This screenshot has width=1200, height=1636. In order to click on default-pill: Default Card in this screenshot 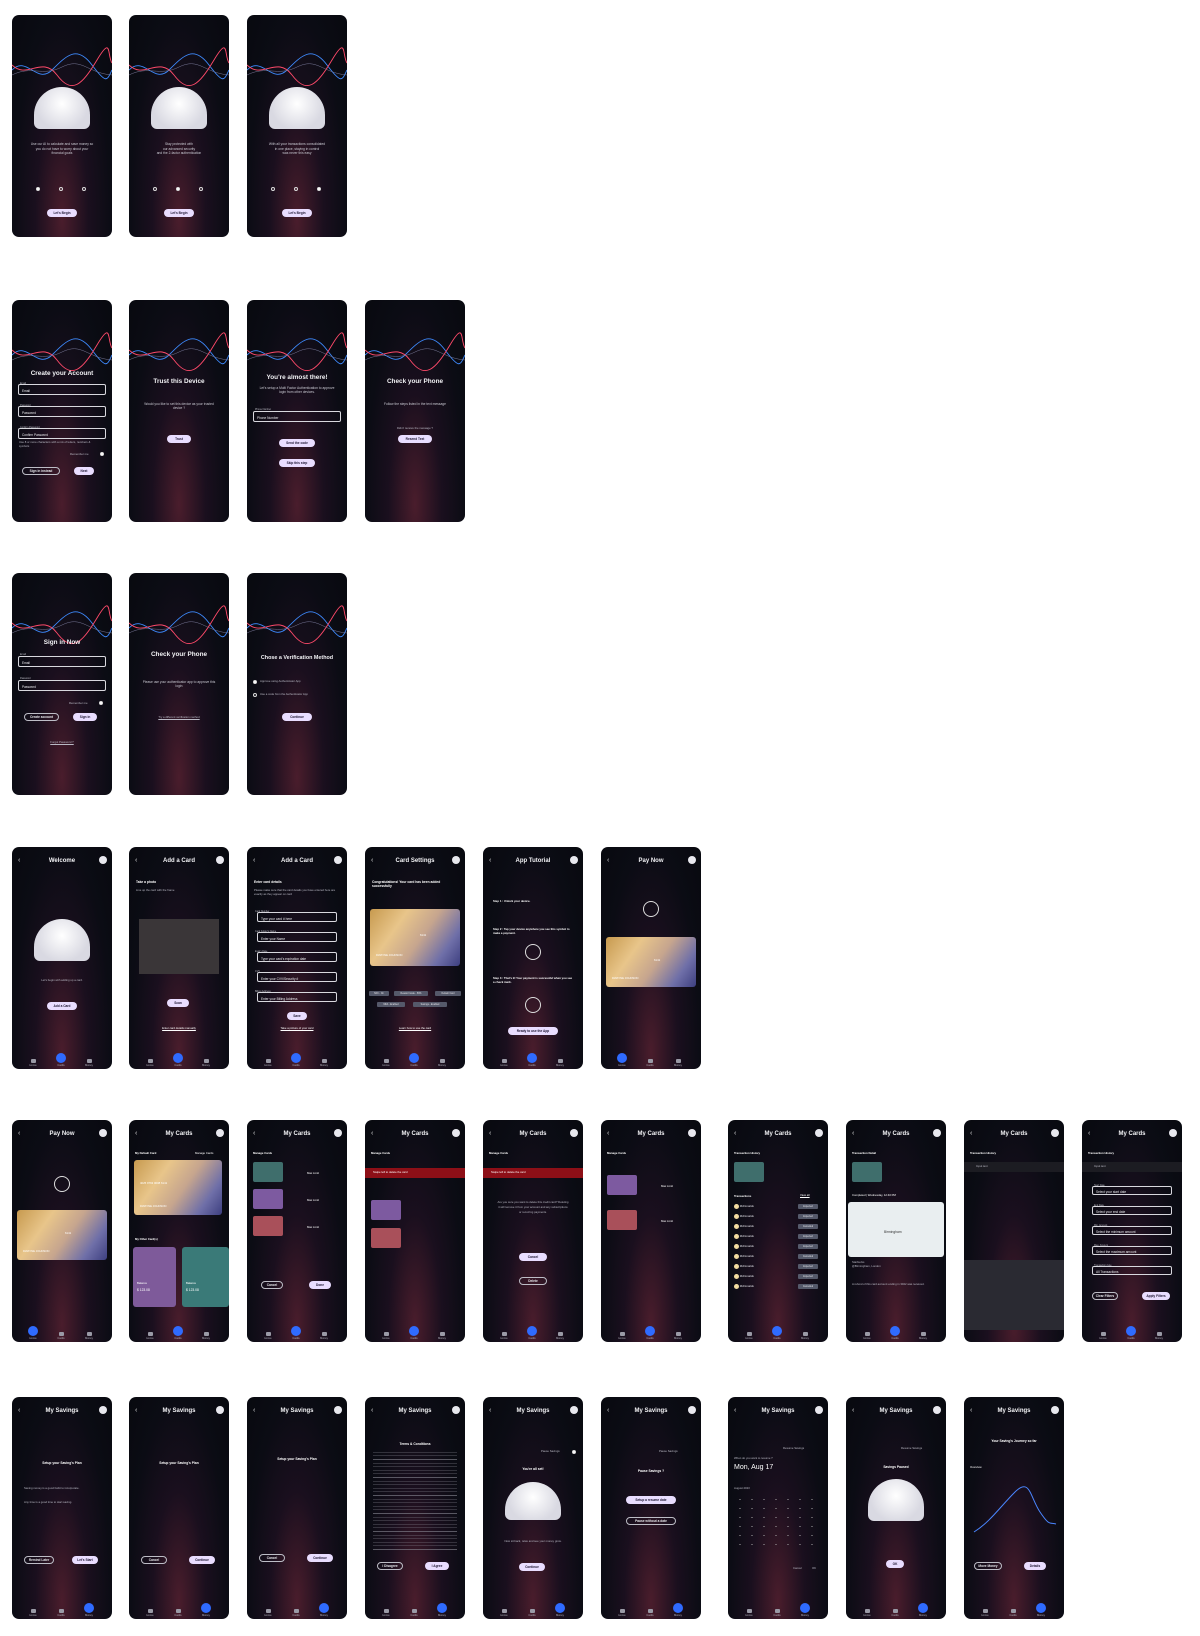, I will do `click(448, 993)`.